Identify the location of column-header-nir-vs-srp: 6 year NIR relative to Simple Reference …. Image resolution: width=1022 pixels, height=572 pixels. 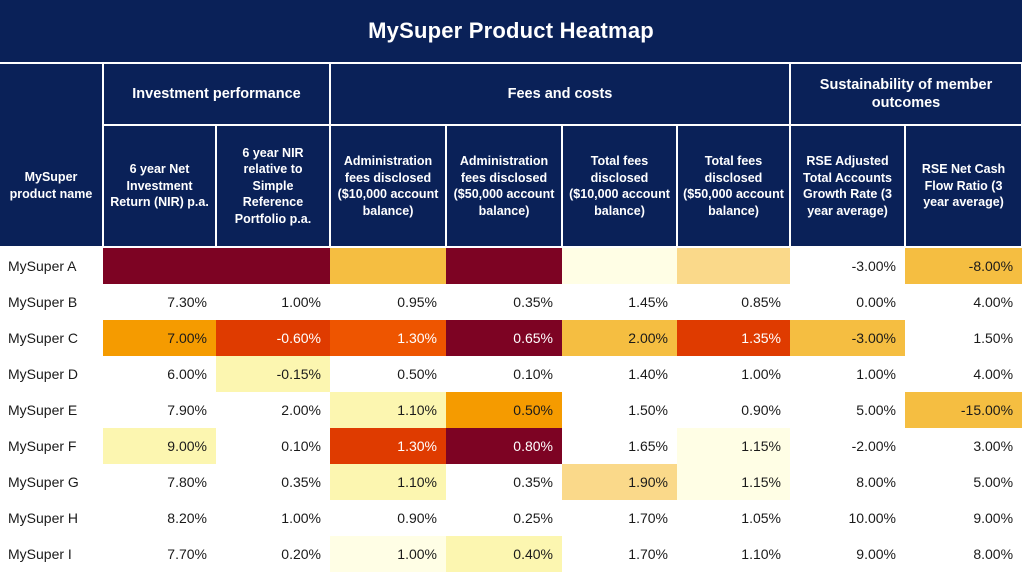
(273, 186).